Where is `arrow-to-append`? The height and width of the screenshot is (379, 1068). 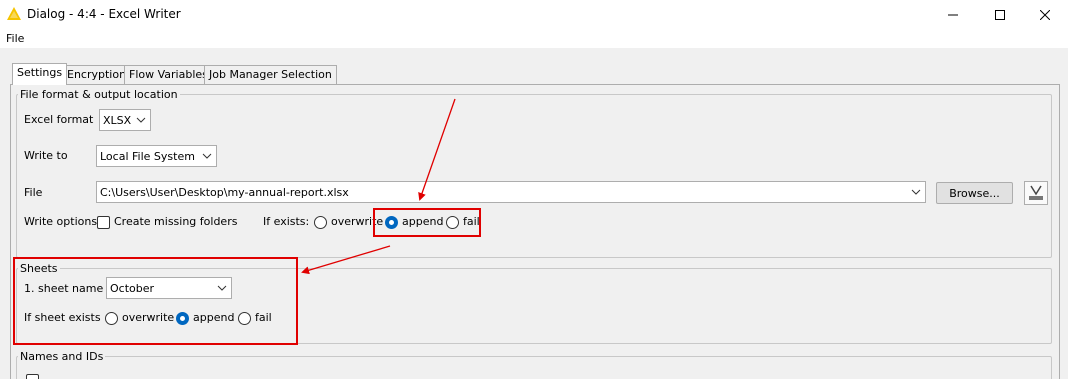 arrow-to-append is located at coordinates (437, 149).